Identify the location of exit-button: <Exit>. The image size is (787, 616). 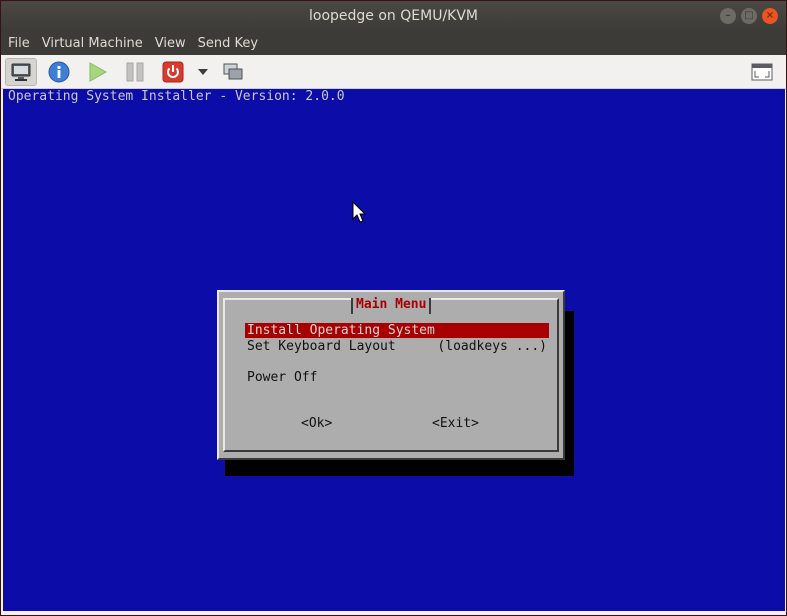
(455, 423).